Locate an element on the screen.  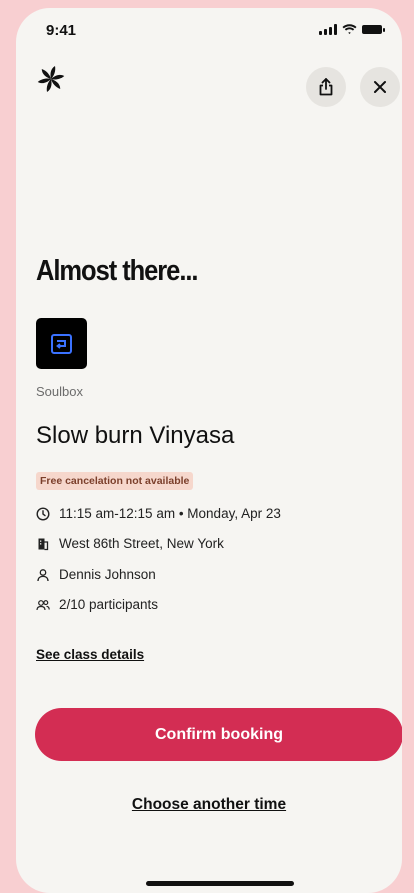
people-icon is located at coordinates (43, 604).